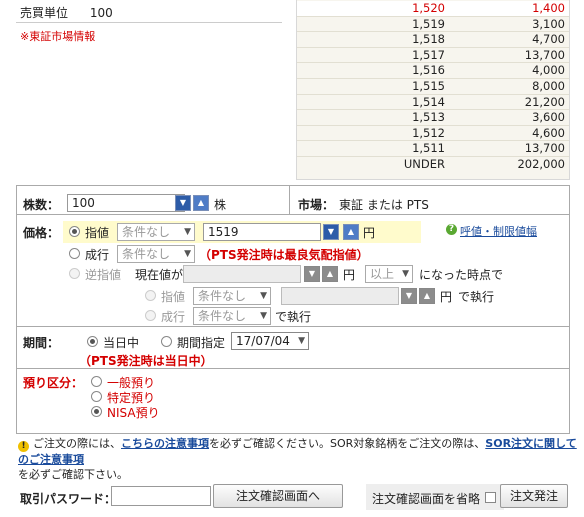 Image resolution: width=584 pixels, height=517 pixels. I want to click on board-quantity: 4,600, so click(548, 132).